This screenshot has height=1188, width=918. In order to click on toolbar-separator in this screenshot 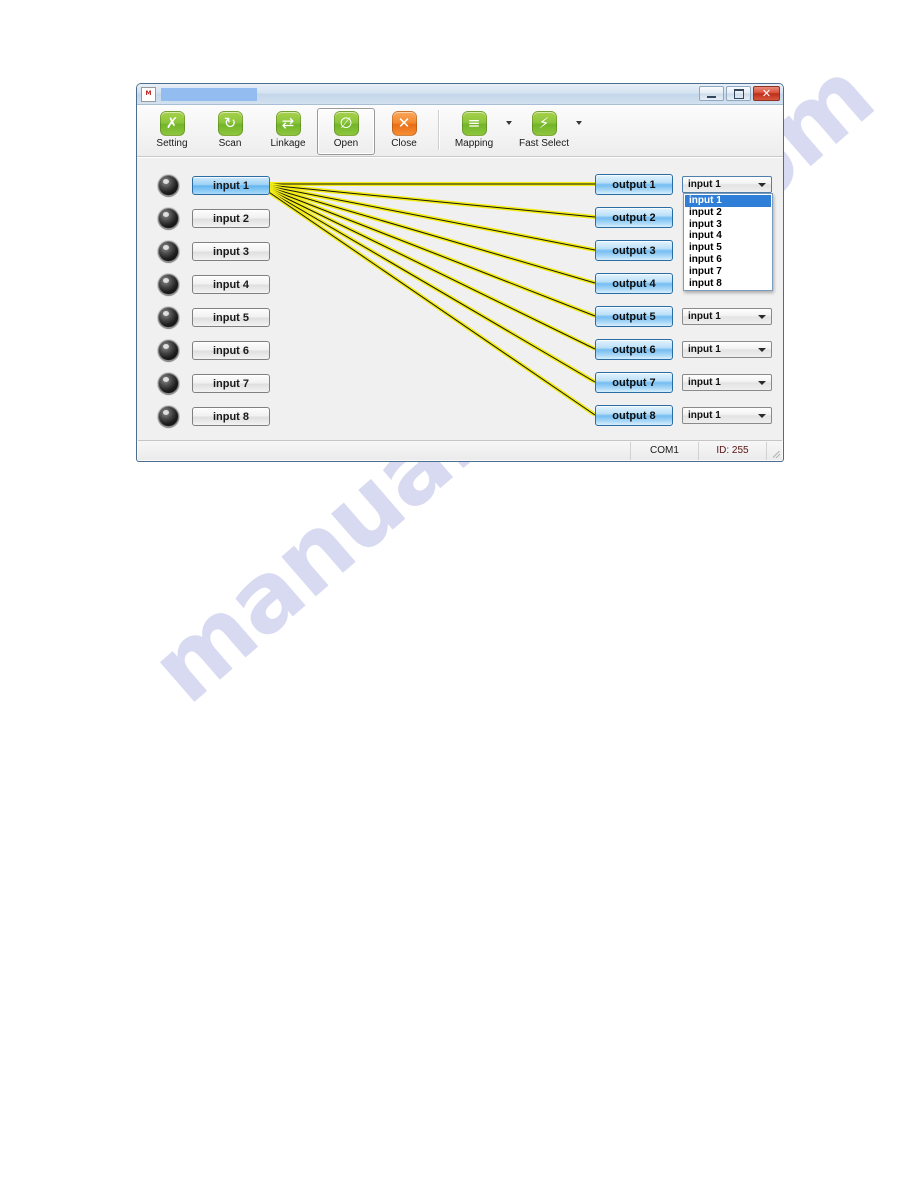, I will do `click(439, 130)`.